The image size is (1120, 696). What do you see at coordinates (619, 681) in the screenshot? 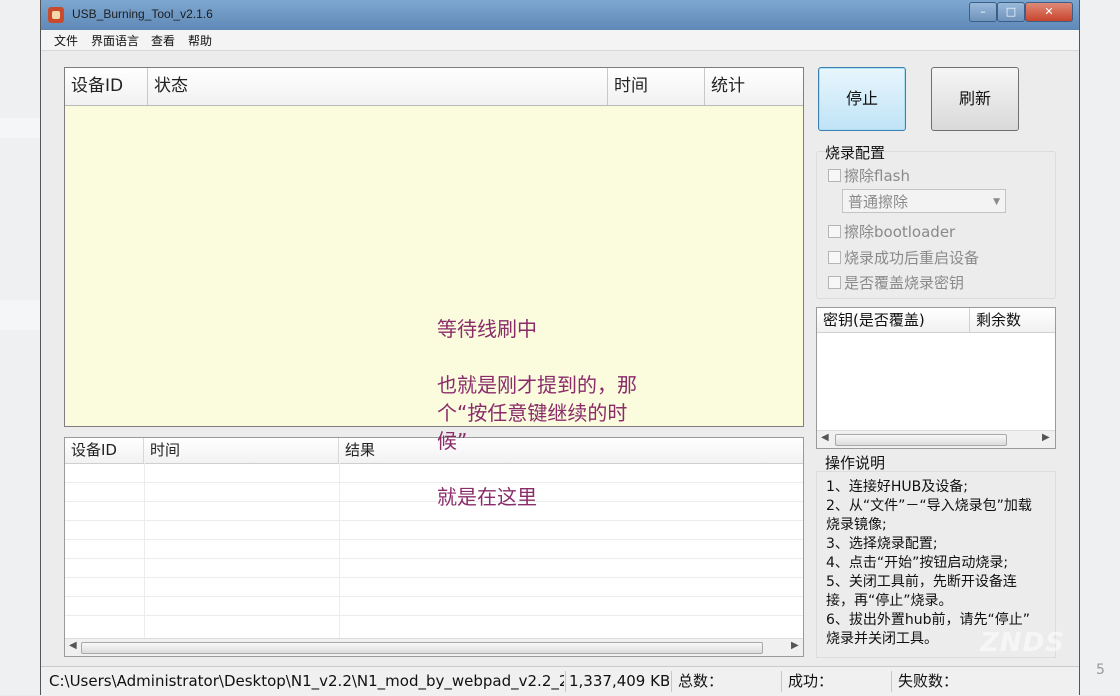
I see `status-file-size: 1,337,409 KB` at bounding box center [619, 681].